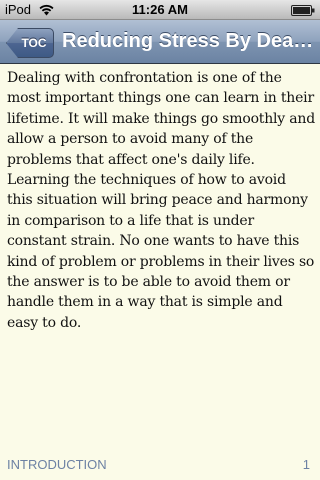 The image size is (320, 480). What do you see at coordinates (57, 464) in the screenshot?
I see `footer-chapter-name: INTRODUCTION` at bounding box center [57, 464].